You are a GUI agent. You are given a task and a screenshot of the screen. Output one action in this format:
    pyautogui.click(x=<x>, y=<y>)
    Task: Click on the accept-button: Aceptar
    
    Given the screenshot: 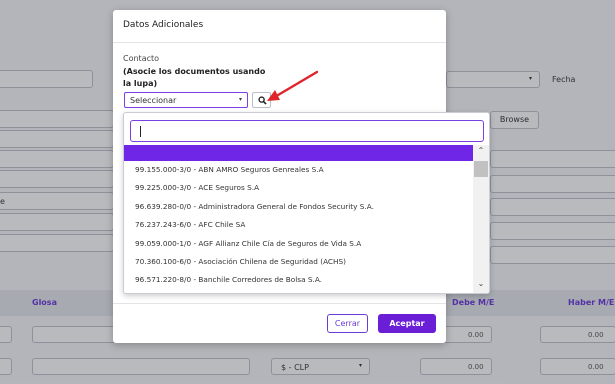 What is the action you would take?
    pyautogui.click(x=407, y=323)
    